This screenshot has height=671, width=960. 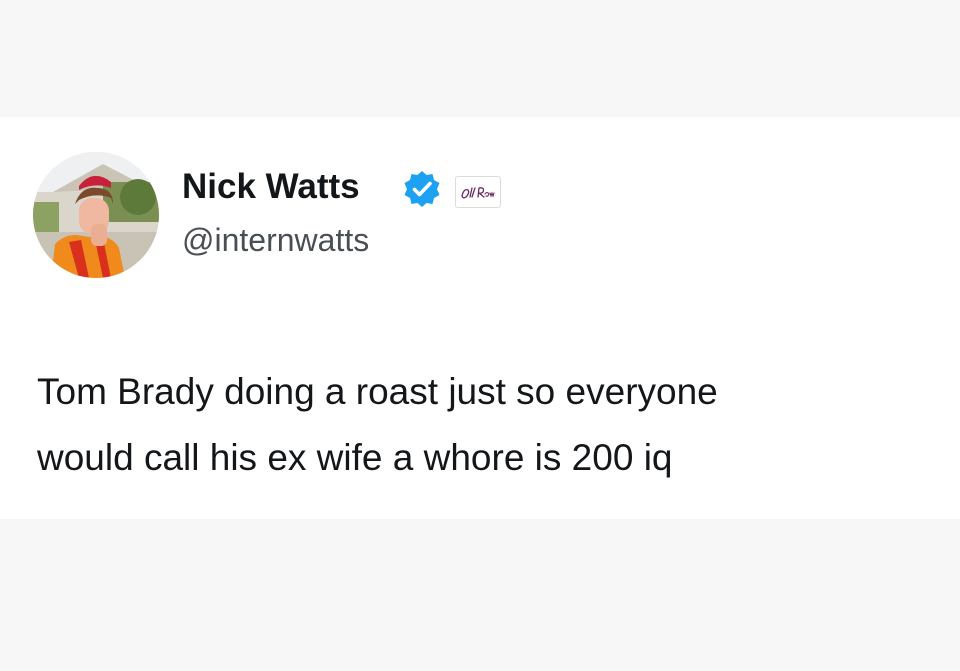 I want to click on tweet-text-line: would call his ex wife a whore is 200 iq, so click(x=355, y=457).